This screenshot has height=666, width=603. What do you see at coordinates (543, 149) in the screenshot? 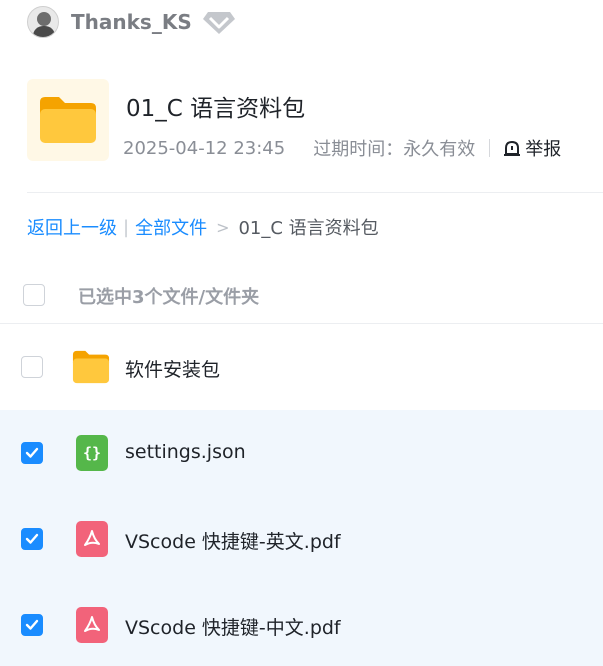
I see `report-label: 举报` at bounding box center [543, 149].